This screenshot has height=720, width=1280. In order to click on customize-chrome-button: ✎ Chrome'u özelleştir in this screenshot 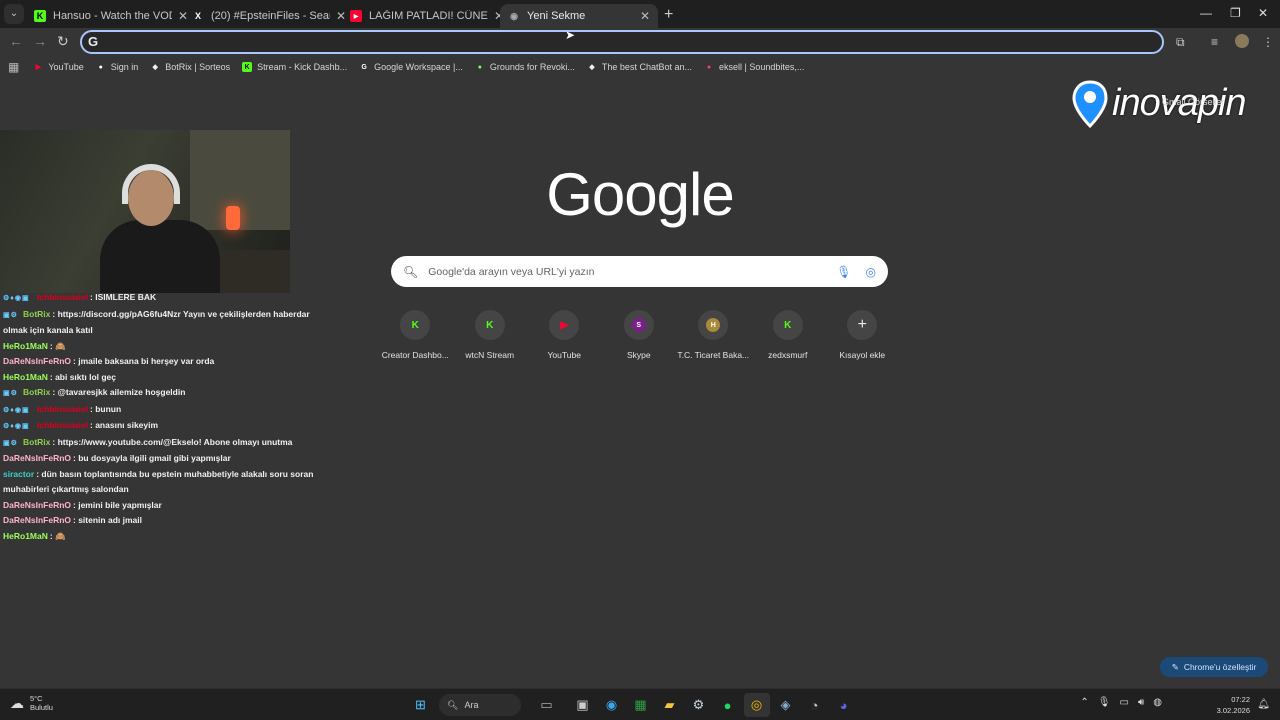, I will do `click(1214, 667)`.